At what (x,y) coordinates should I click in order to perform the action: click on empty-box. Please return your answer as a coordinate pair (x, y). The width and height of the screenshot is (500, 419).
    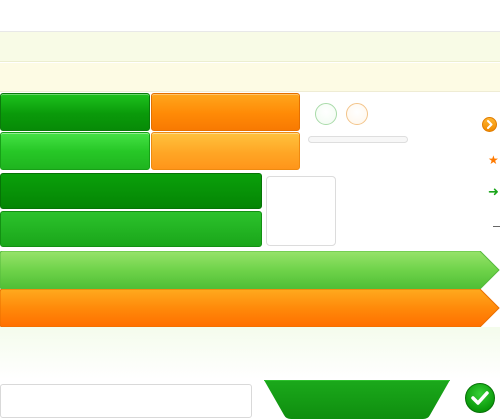
    Looking at the image, I should click on (301, 211).